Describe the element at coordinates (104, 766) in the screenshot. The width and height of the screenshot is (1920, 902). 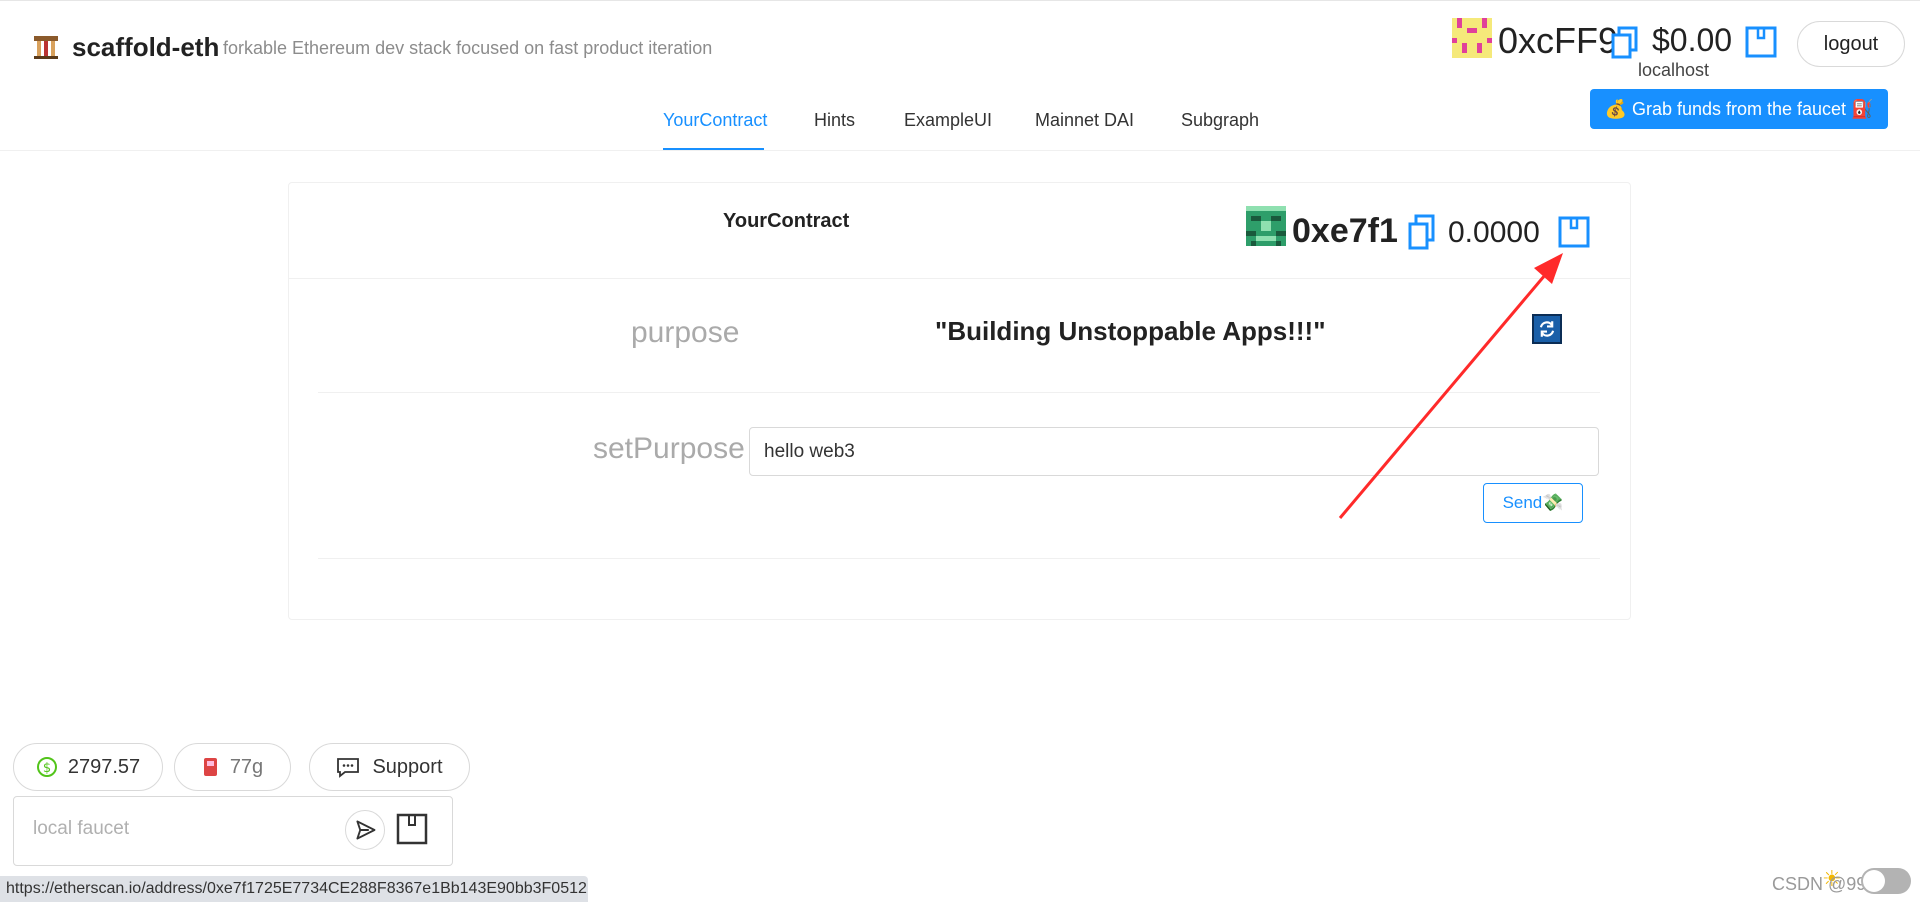
I see `eth-price-value: 2797.57` at that location.